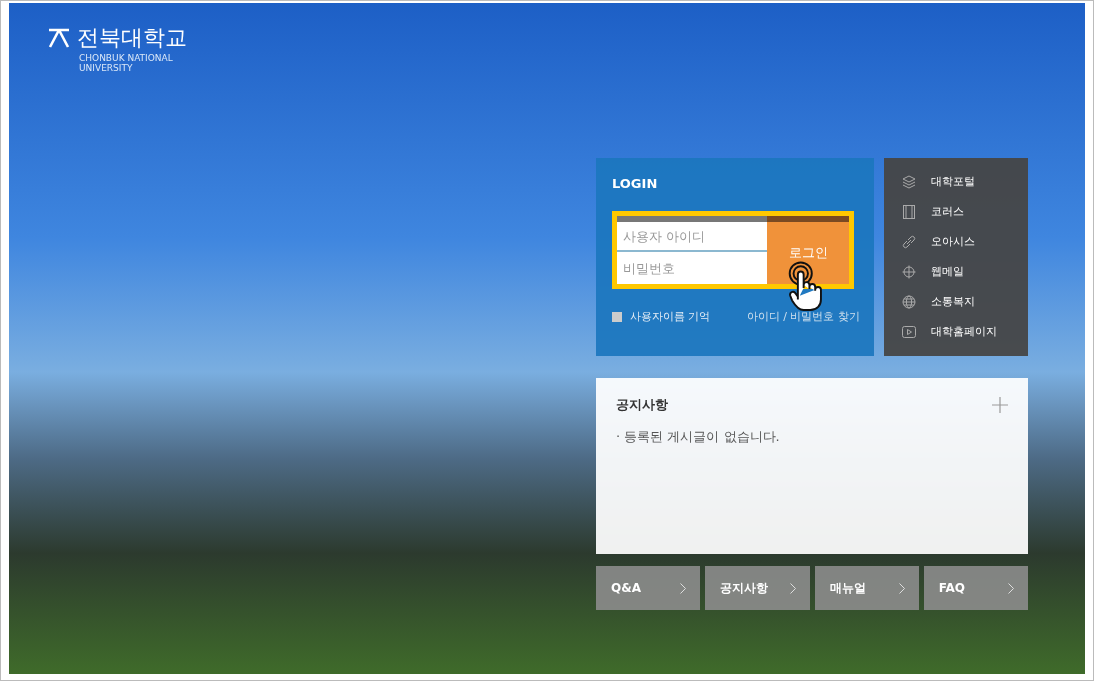 The image size is (1094, 681). I want to click on shortcut-button: Q&A, so click(648, 588).